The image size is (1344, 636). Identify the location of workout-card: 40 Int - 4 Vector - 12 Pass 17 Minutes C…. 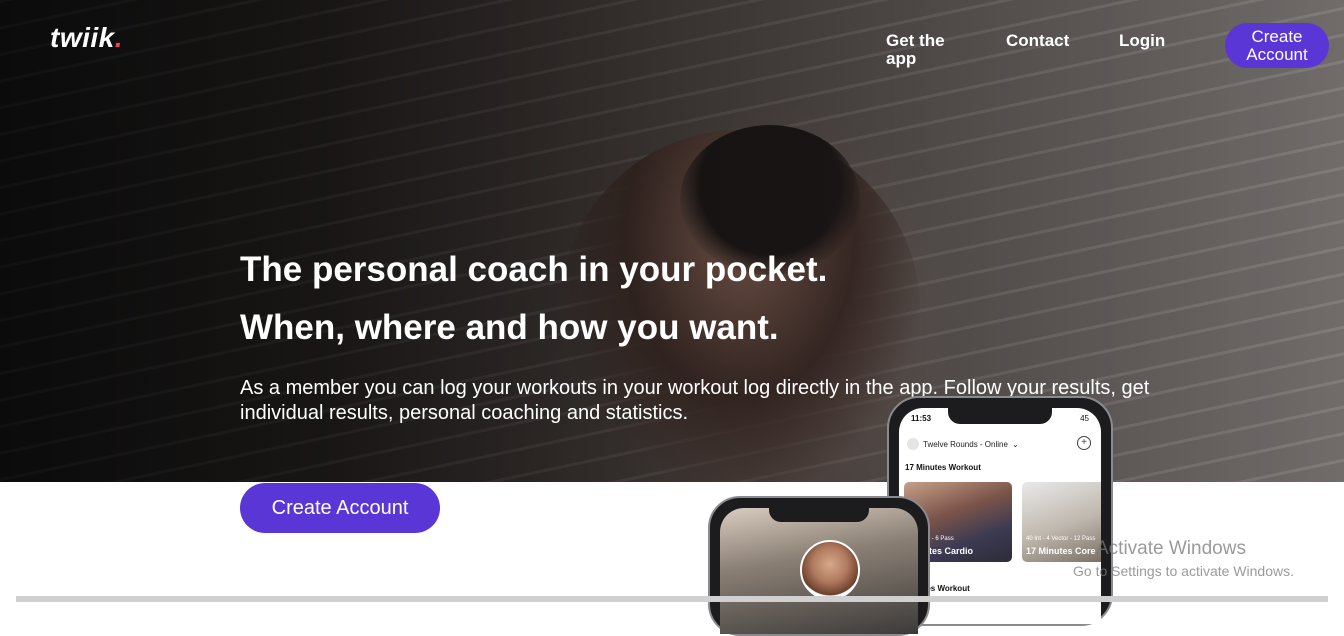
(1061, 522).